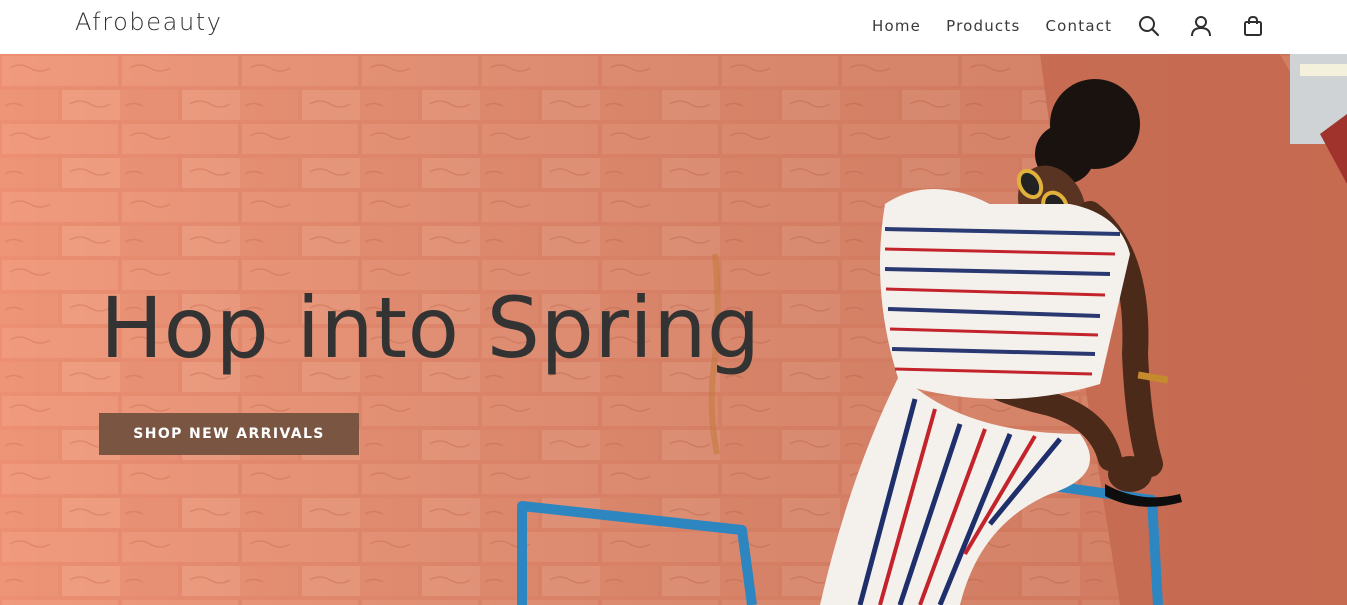 Image resolution: width=1347 pixels, height=605 pixels. What do you see at coordinates (1078, 26) in the screenshot?
I see `nav-contact-link: Contact` at bounding box center [1078, 26].